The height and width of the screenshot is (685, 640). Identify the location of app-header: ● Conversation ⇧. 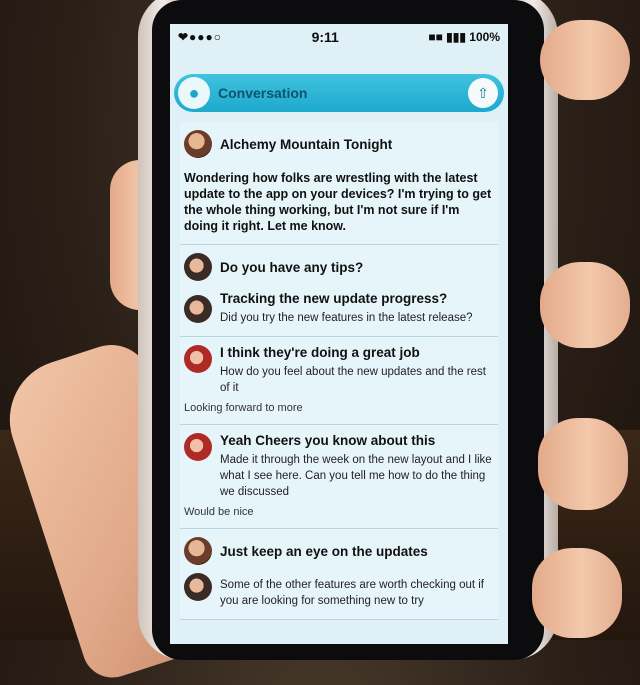
(339, 93).